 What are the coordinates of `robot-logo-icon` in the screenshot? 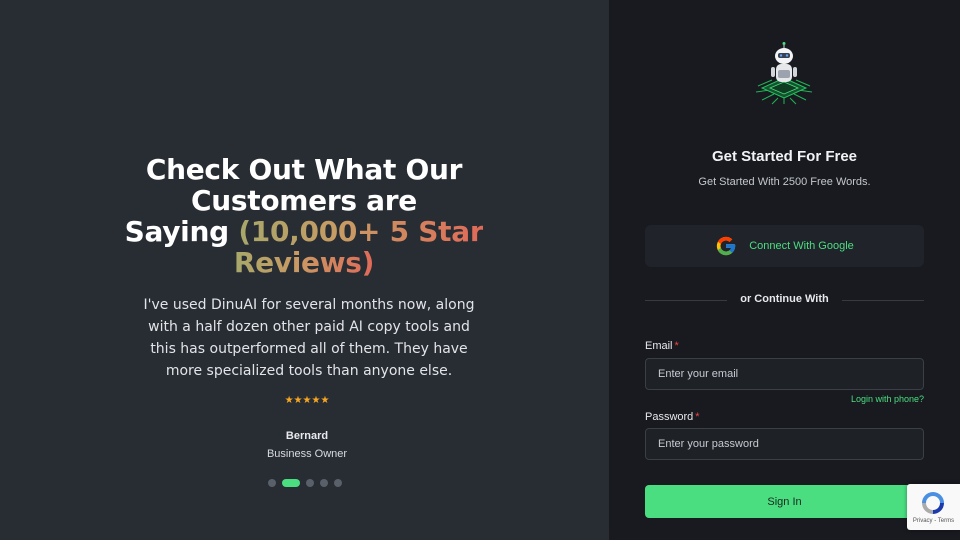 It's located at (784, 73).